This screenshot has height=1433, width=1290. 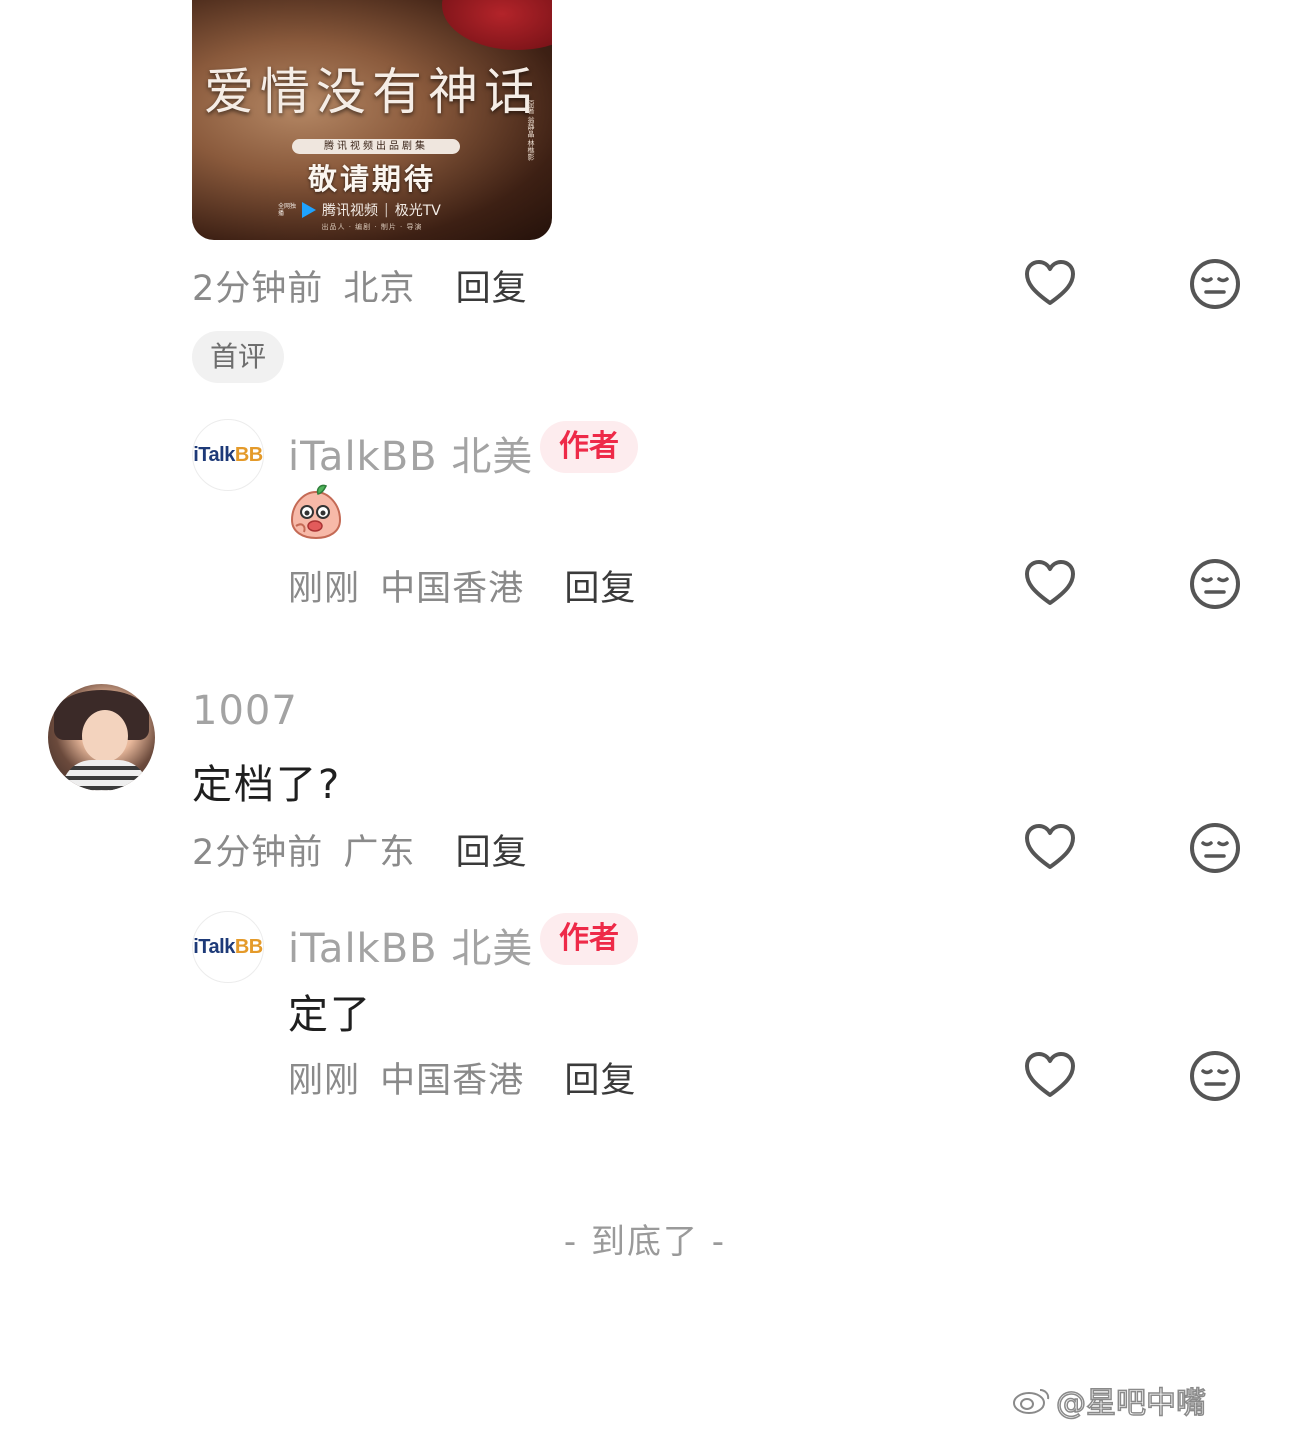 What do you see at coordinates (452, 589) in the screenshot?
I see `reply1-location: 中国香港` at bounding box center [452, 589].